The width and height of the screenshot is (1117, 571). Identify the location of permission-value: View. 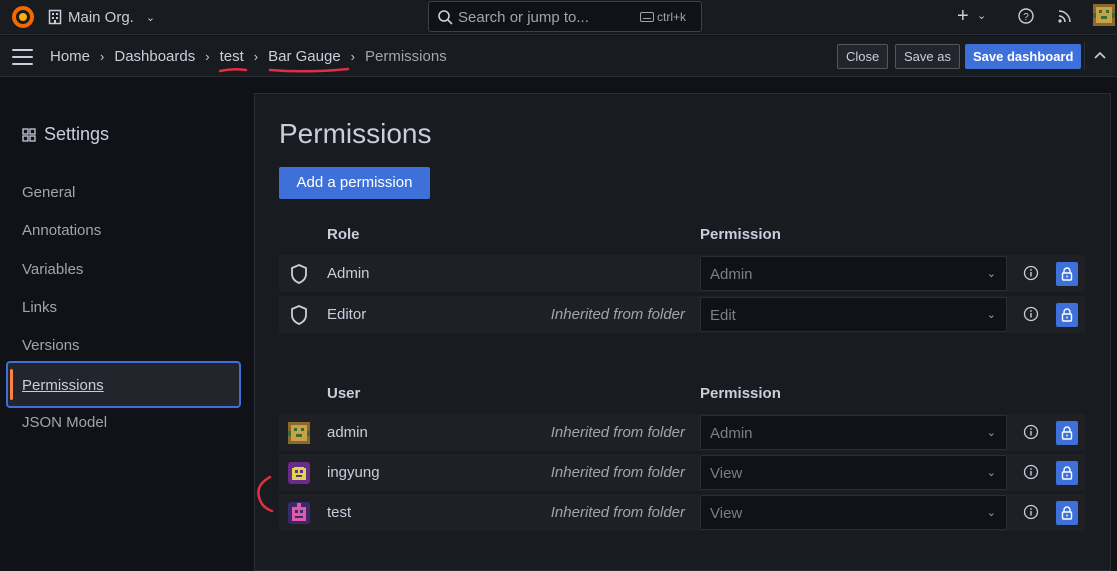
(726, 513).